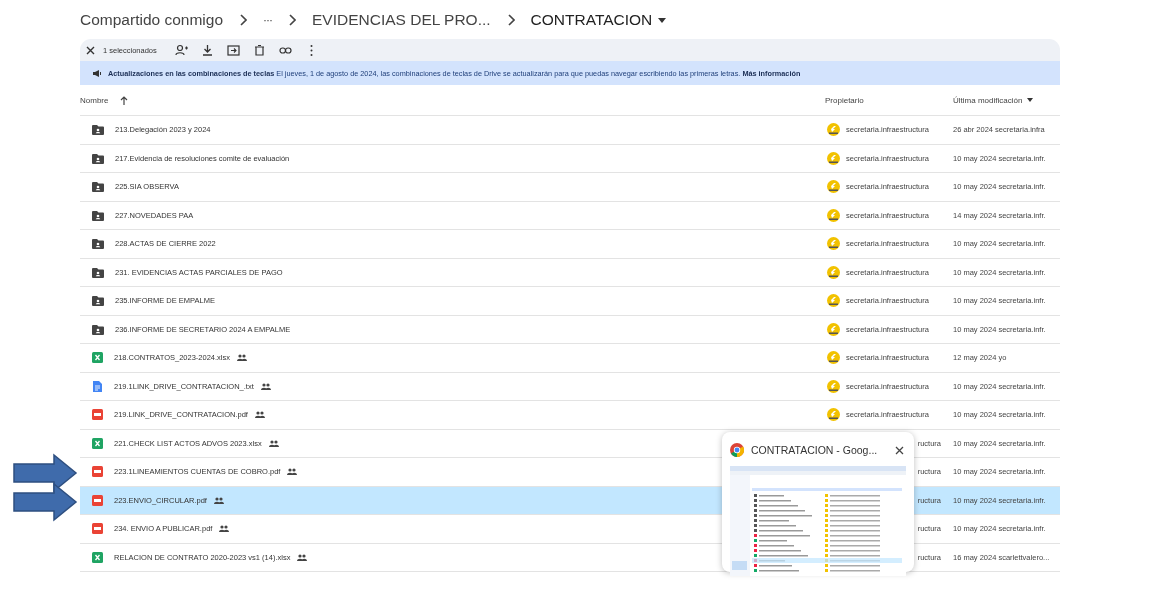  I want to click on owner-column-header: Propietario, so click(844, 100).